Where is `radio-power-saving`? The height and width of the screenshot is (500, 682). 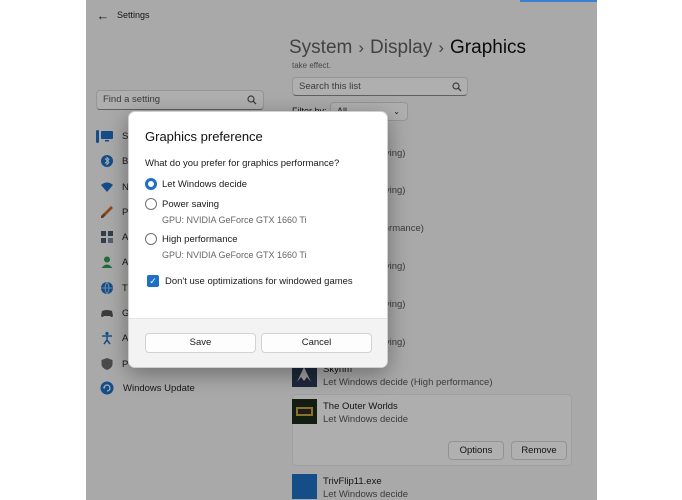 radio-power-saving is located at coordinates (151, 204).